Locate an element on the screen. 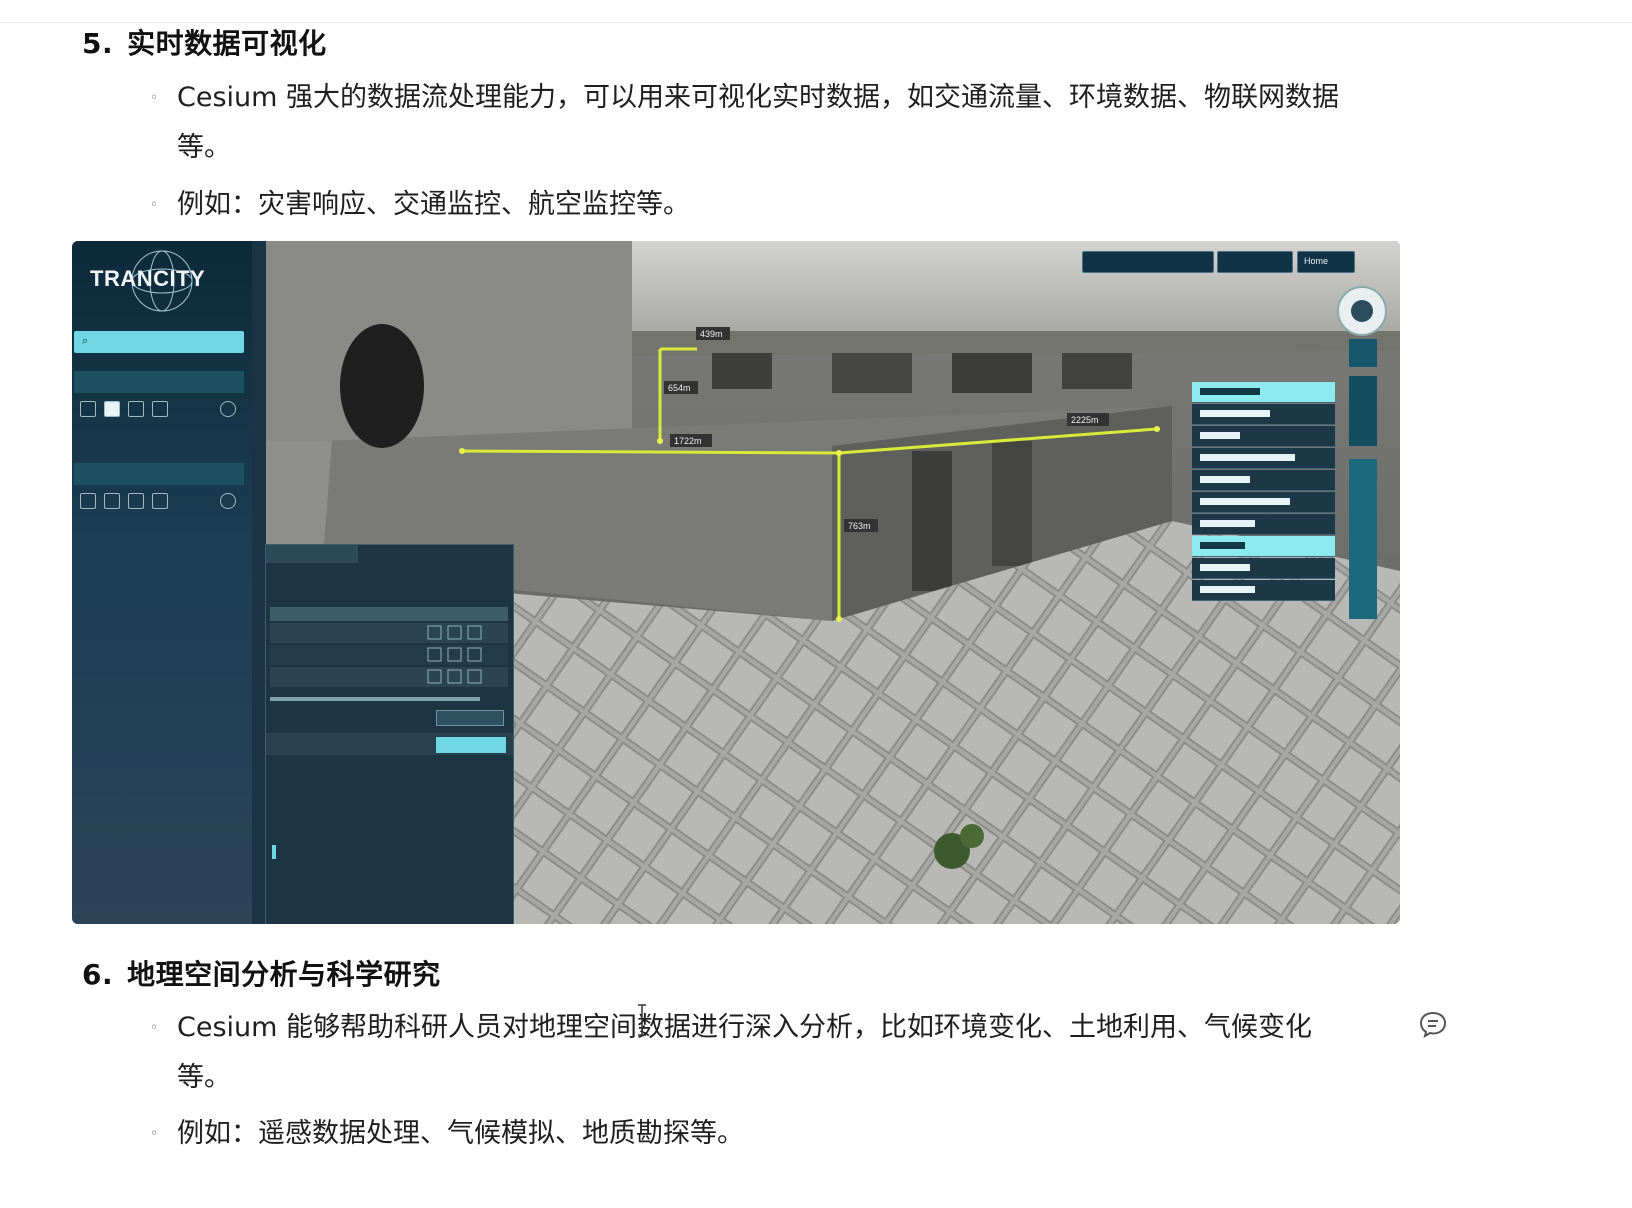  panel-header is located at coordinates (312, 554).